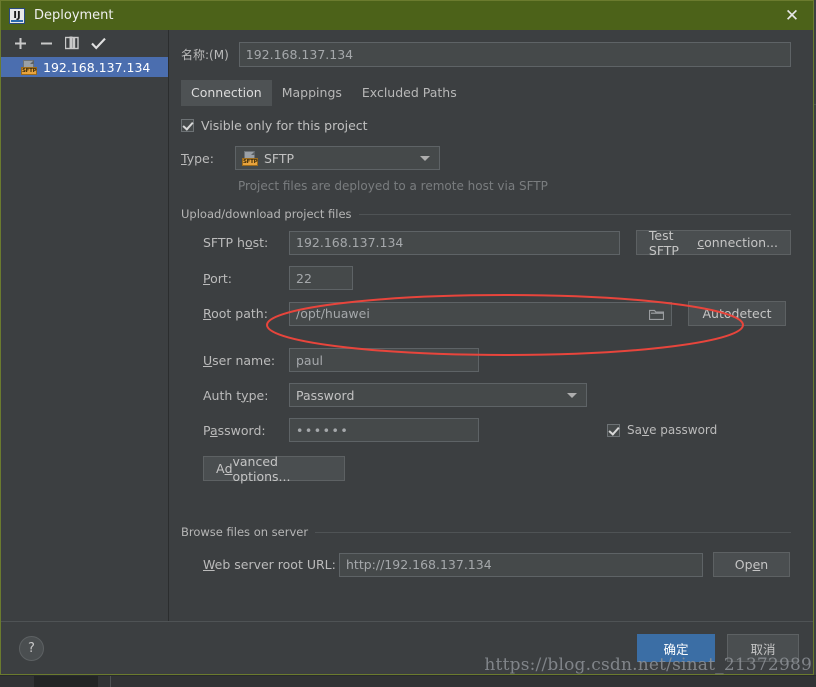 The image size is (816, 687). Describe the element at coordinates (325, 395) in the screenshot. I see `auth-type-select-value: Password` at that location.